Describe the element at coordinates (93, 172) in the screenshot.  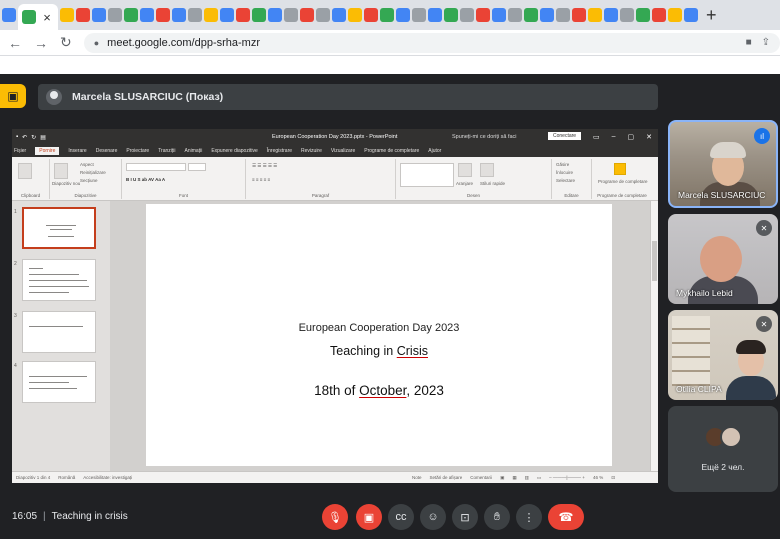
I see `reset-button: Reinițializare` at that location.